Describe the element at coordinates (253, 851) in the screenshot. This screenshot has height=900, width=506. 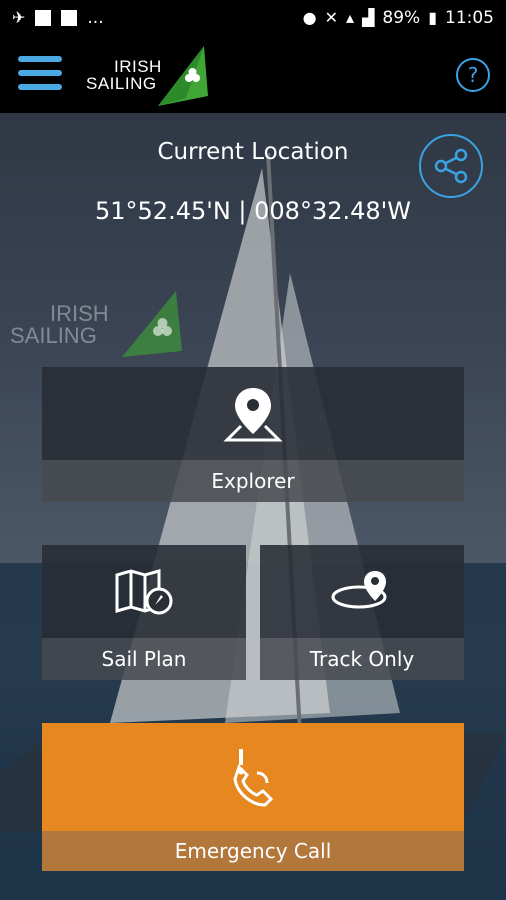
I see `emergency-call-label: Emergency Call` at that location.